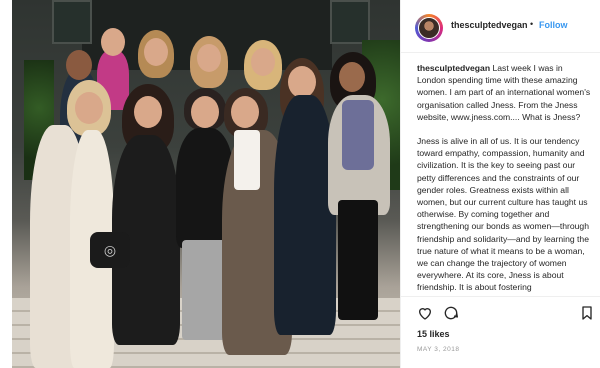  Describe the element at coordinates (429, 28) in the screenshot. I see `avatar` at that location.